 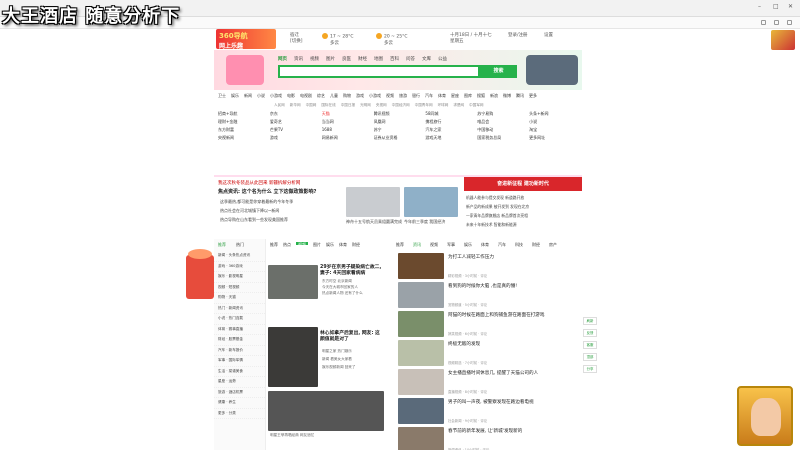 What do you see at coordinates (553, 131) in the screenshot?
I see `site-link: 淘宝` at bounding box center [553, 131].